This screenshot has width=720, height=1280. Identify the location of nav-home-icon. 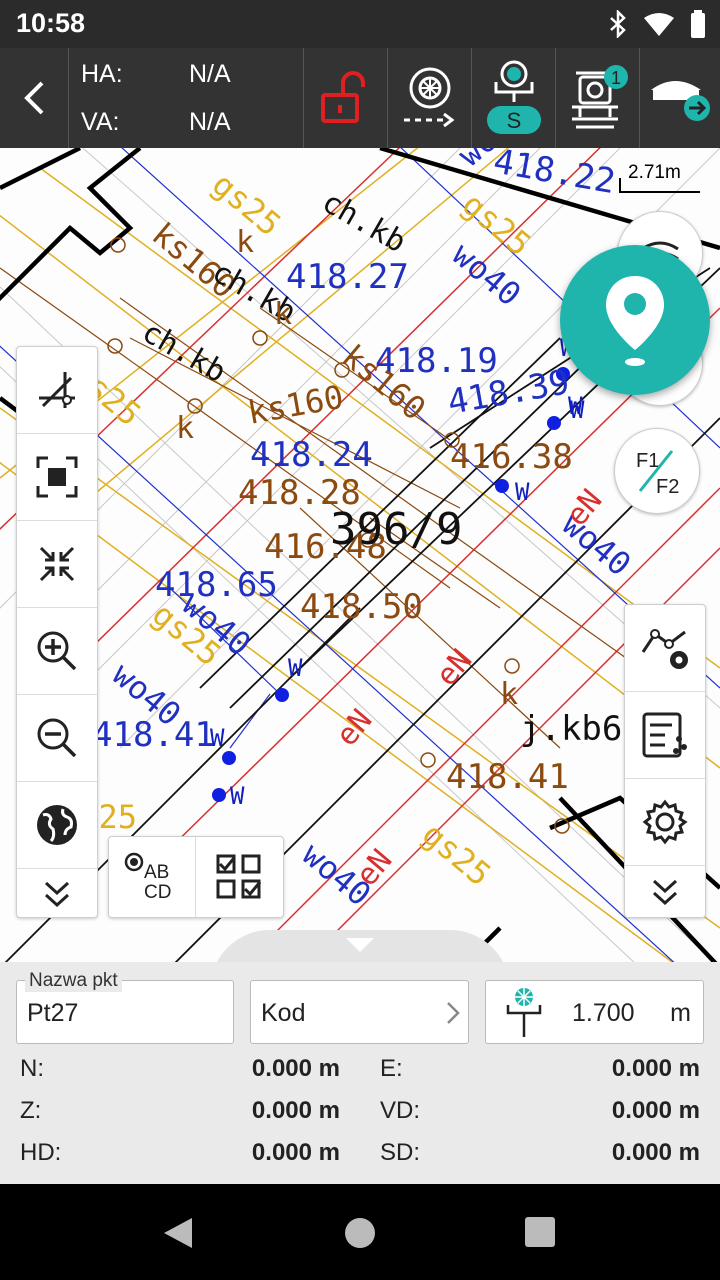
(360, 1233).